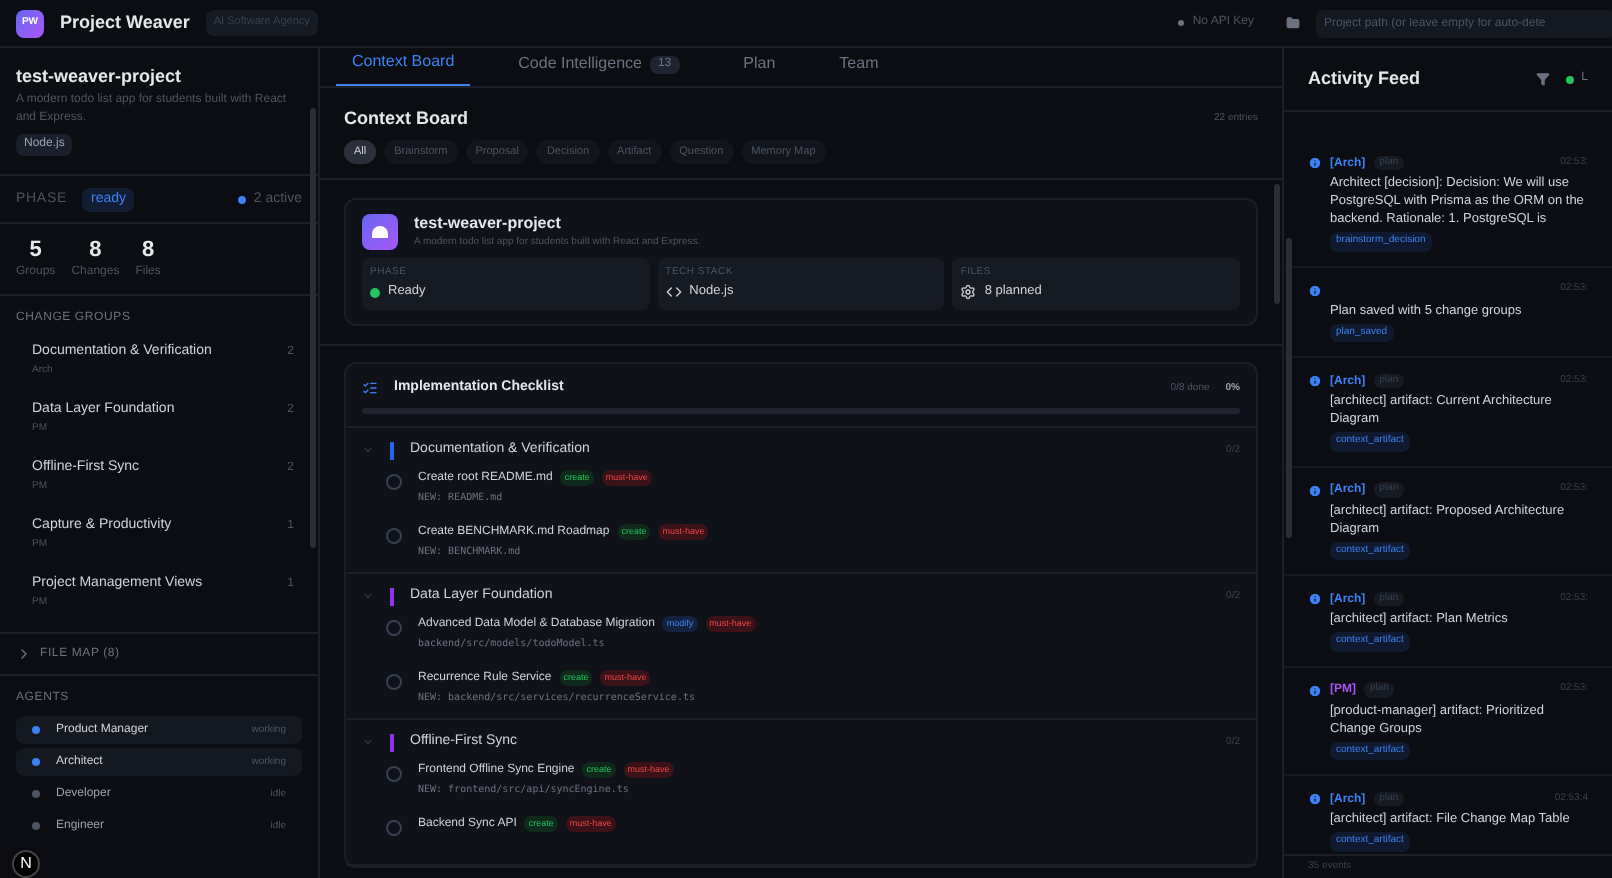 The image size is (1612, 878). Describe the element at coordinates (125, 22) in the screenshot. I see `app-title: Project Weaver` at that location.